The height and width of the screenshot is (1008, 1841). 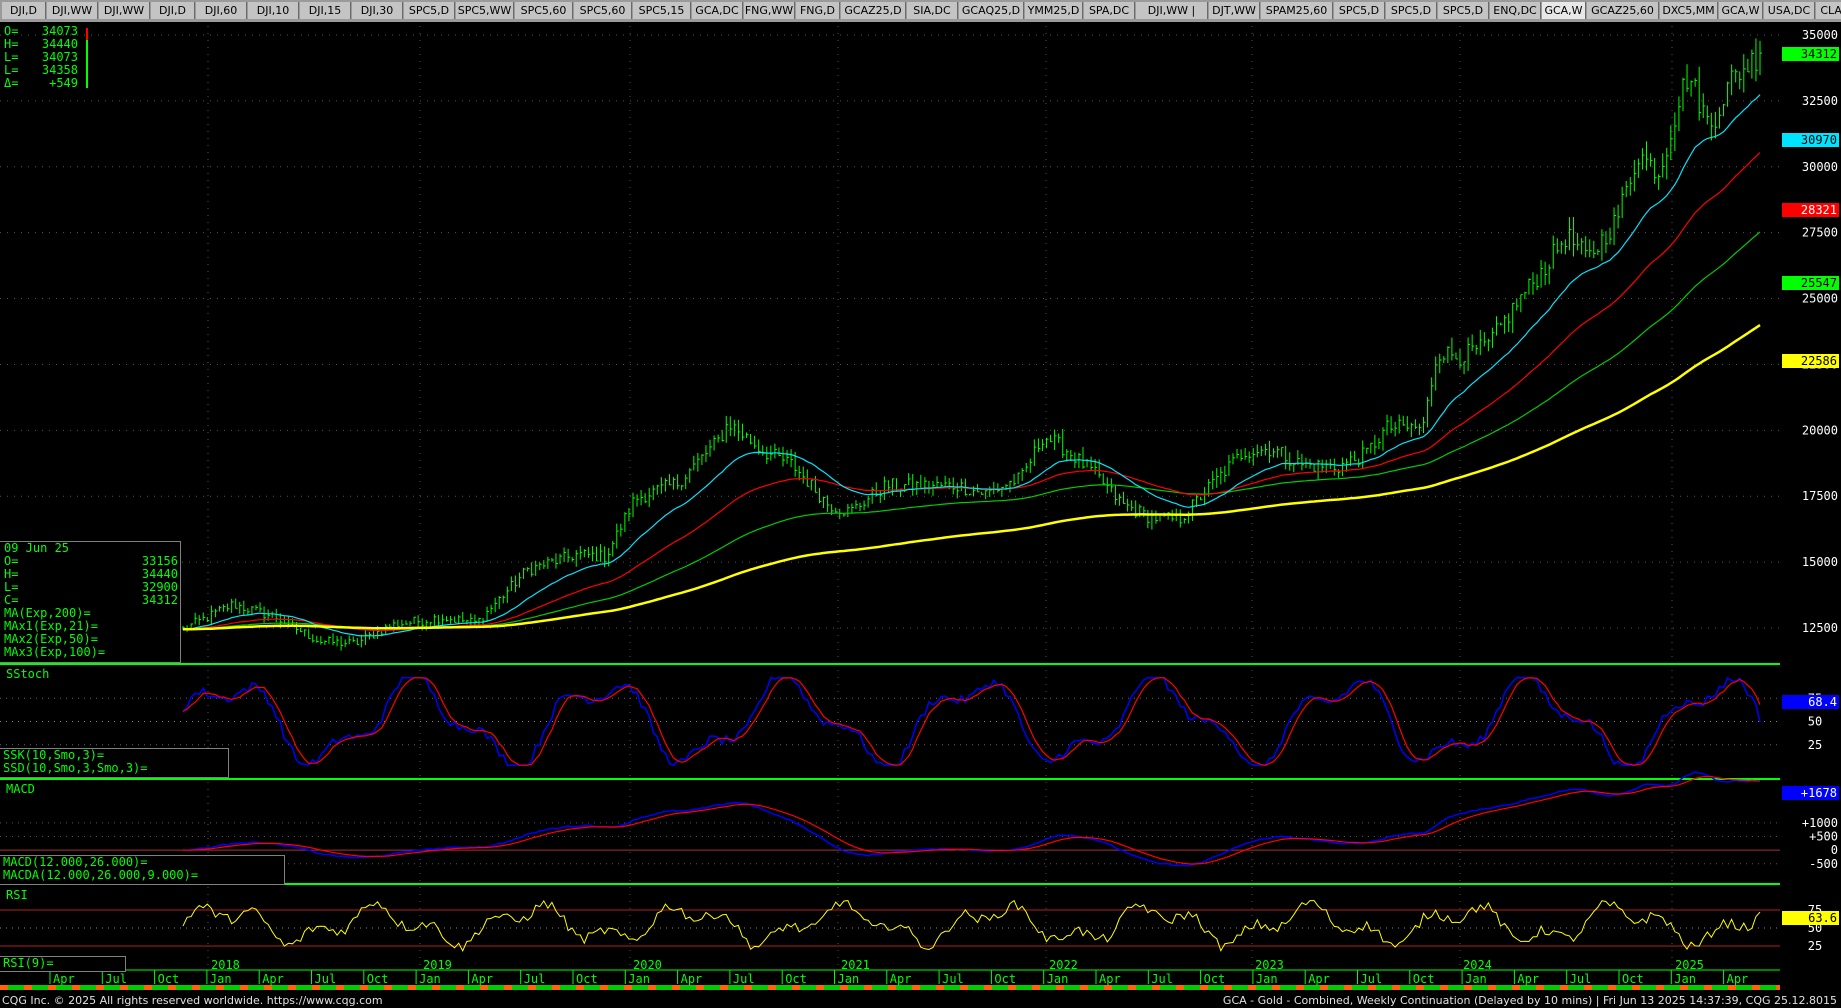 What do you see at coordinates (1234, 10) in the screenshot?
I see `tab-djt-ww: DJT,WW` at bounding box center [1234, 10].